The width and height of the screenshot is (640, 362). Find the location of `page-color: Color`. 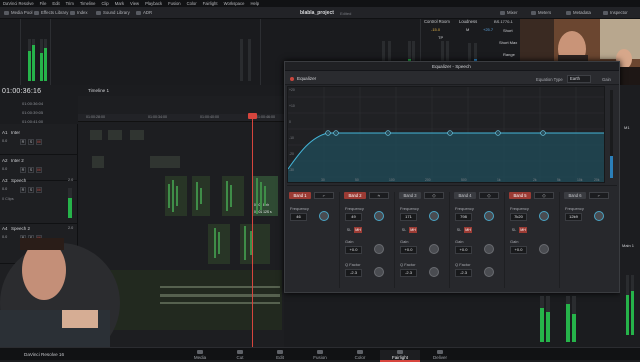

page-color: Color is located at coordinates (360, 355).